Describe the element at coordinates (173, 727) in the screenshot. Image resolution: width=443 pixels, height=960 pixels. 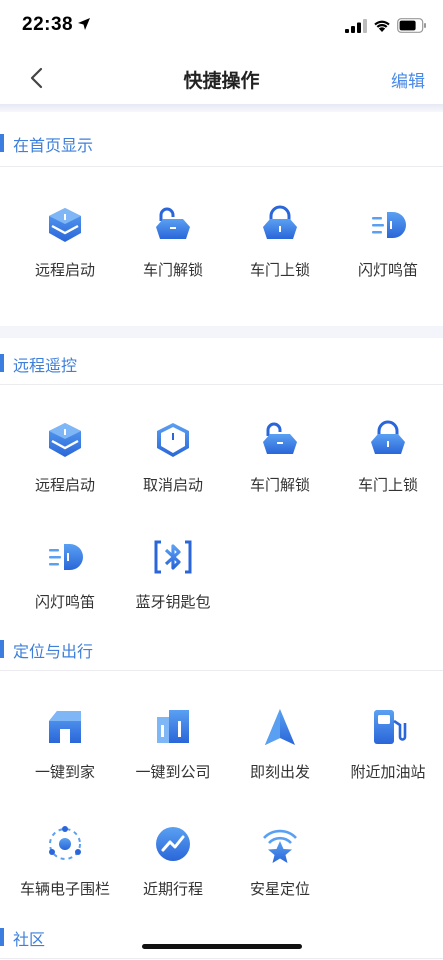
I see `office-icon` at that location.